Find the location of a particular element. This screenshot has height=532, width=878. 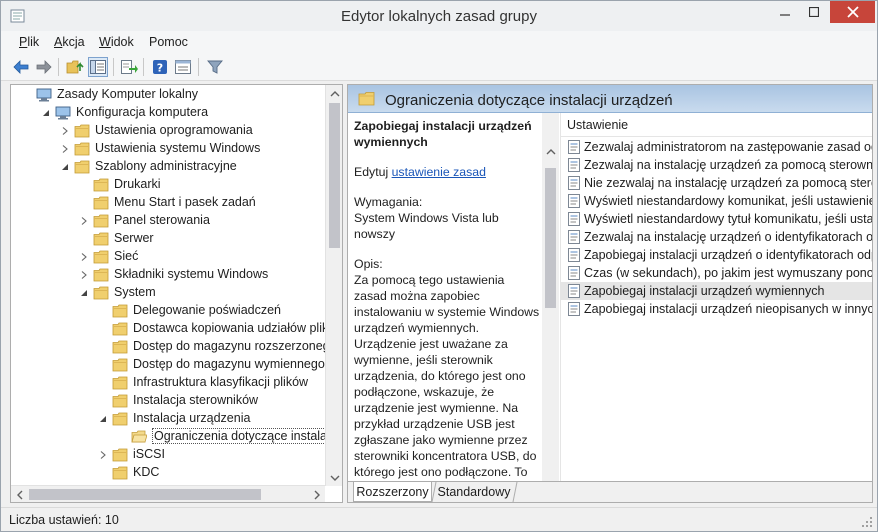

close-button is located at coordinates (852, 12).